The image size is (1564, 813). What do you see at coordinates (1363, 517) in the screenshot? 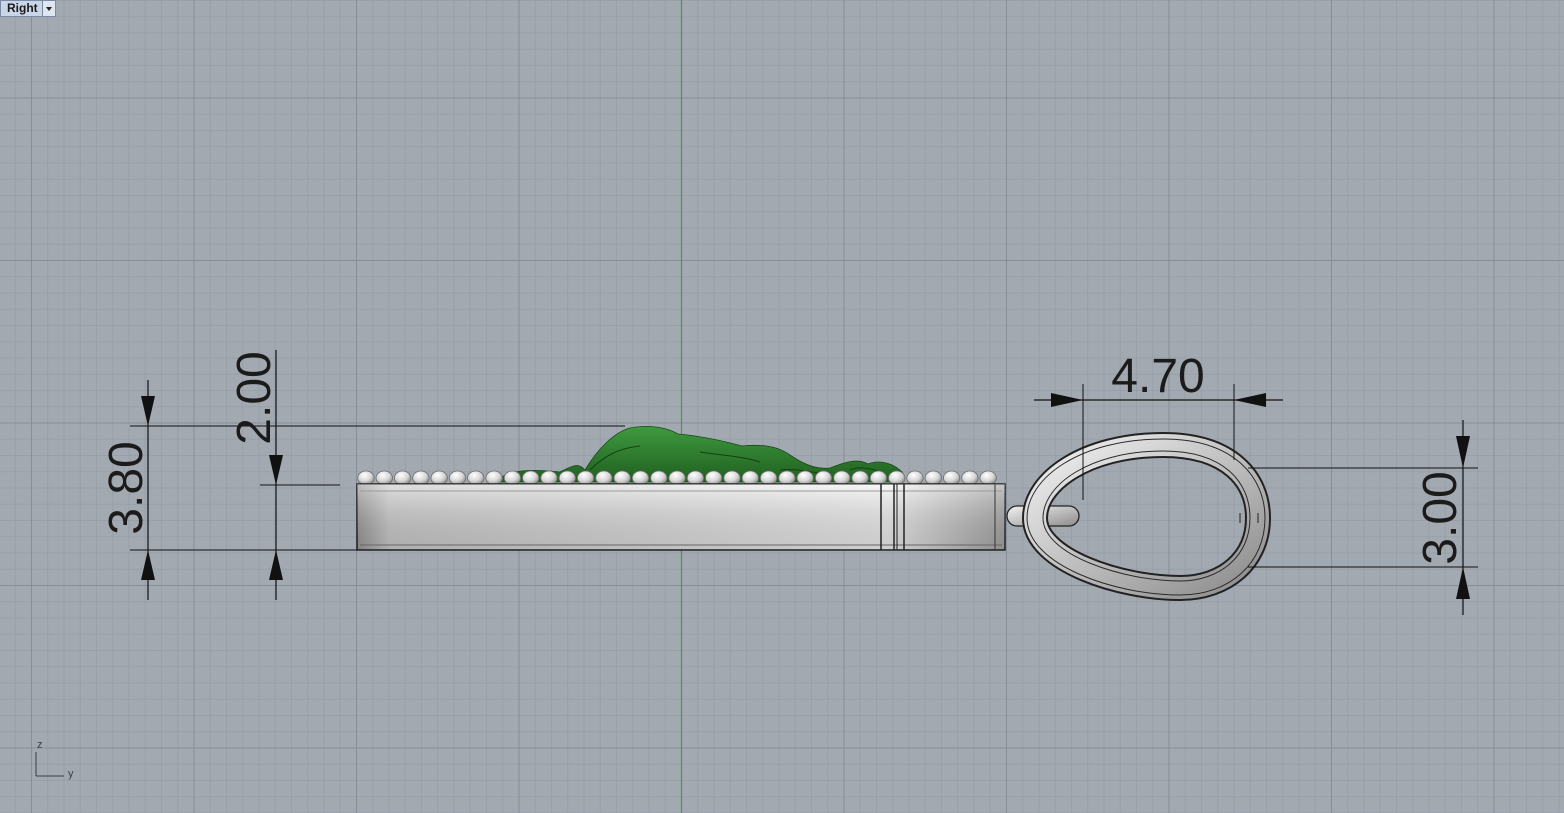
I see `dimension-bail-height: 3.00` at bounding box center [1363, 517].